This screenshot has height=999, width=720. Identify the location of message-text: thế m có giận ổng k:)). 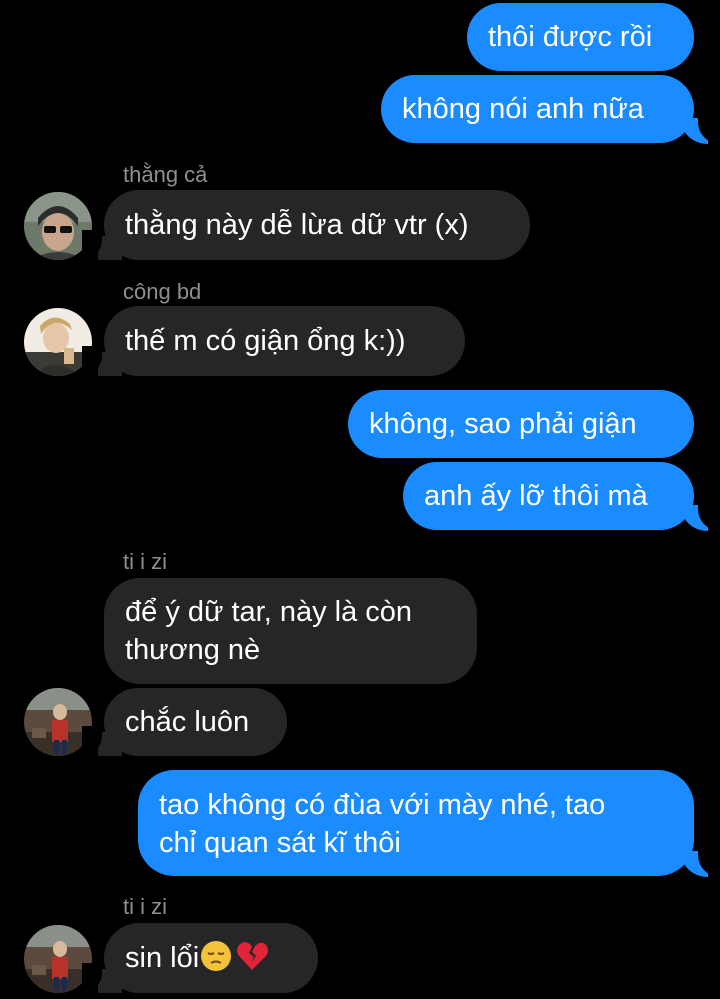
(265, 341).